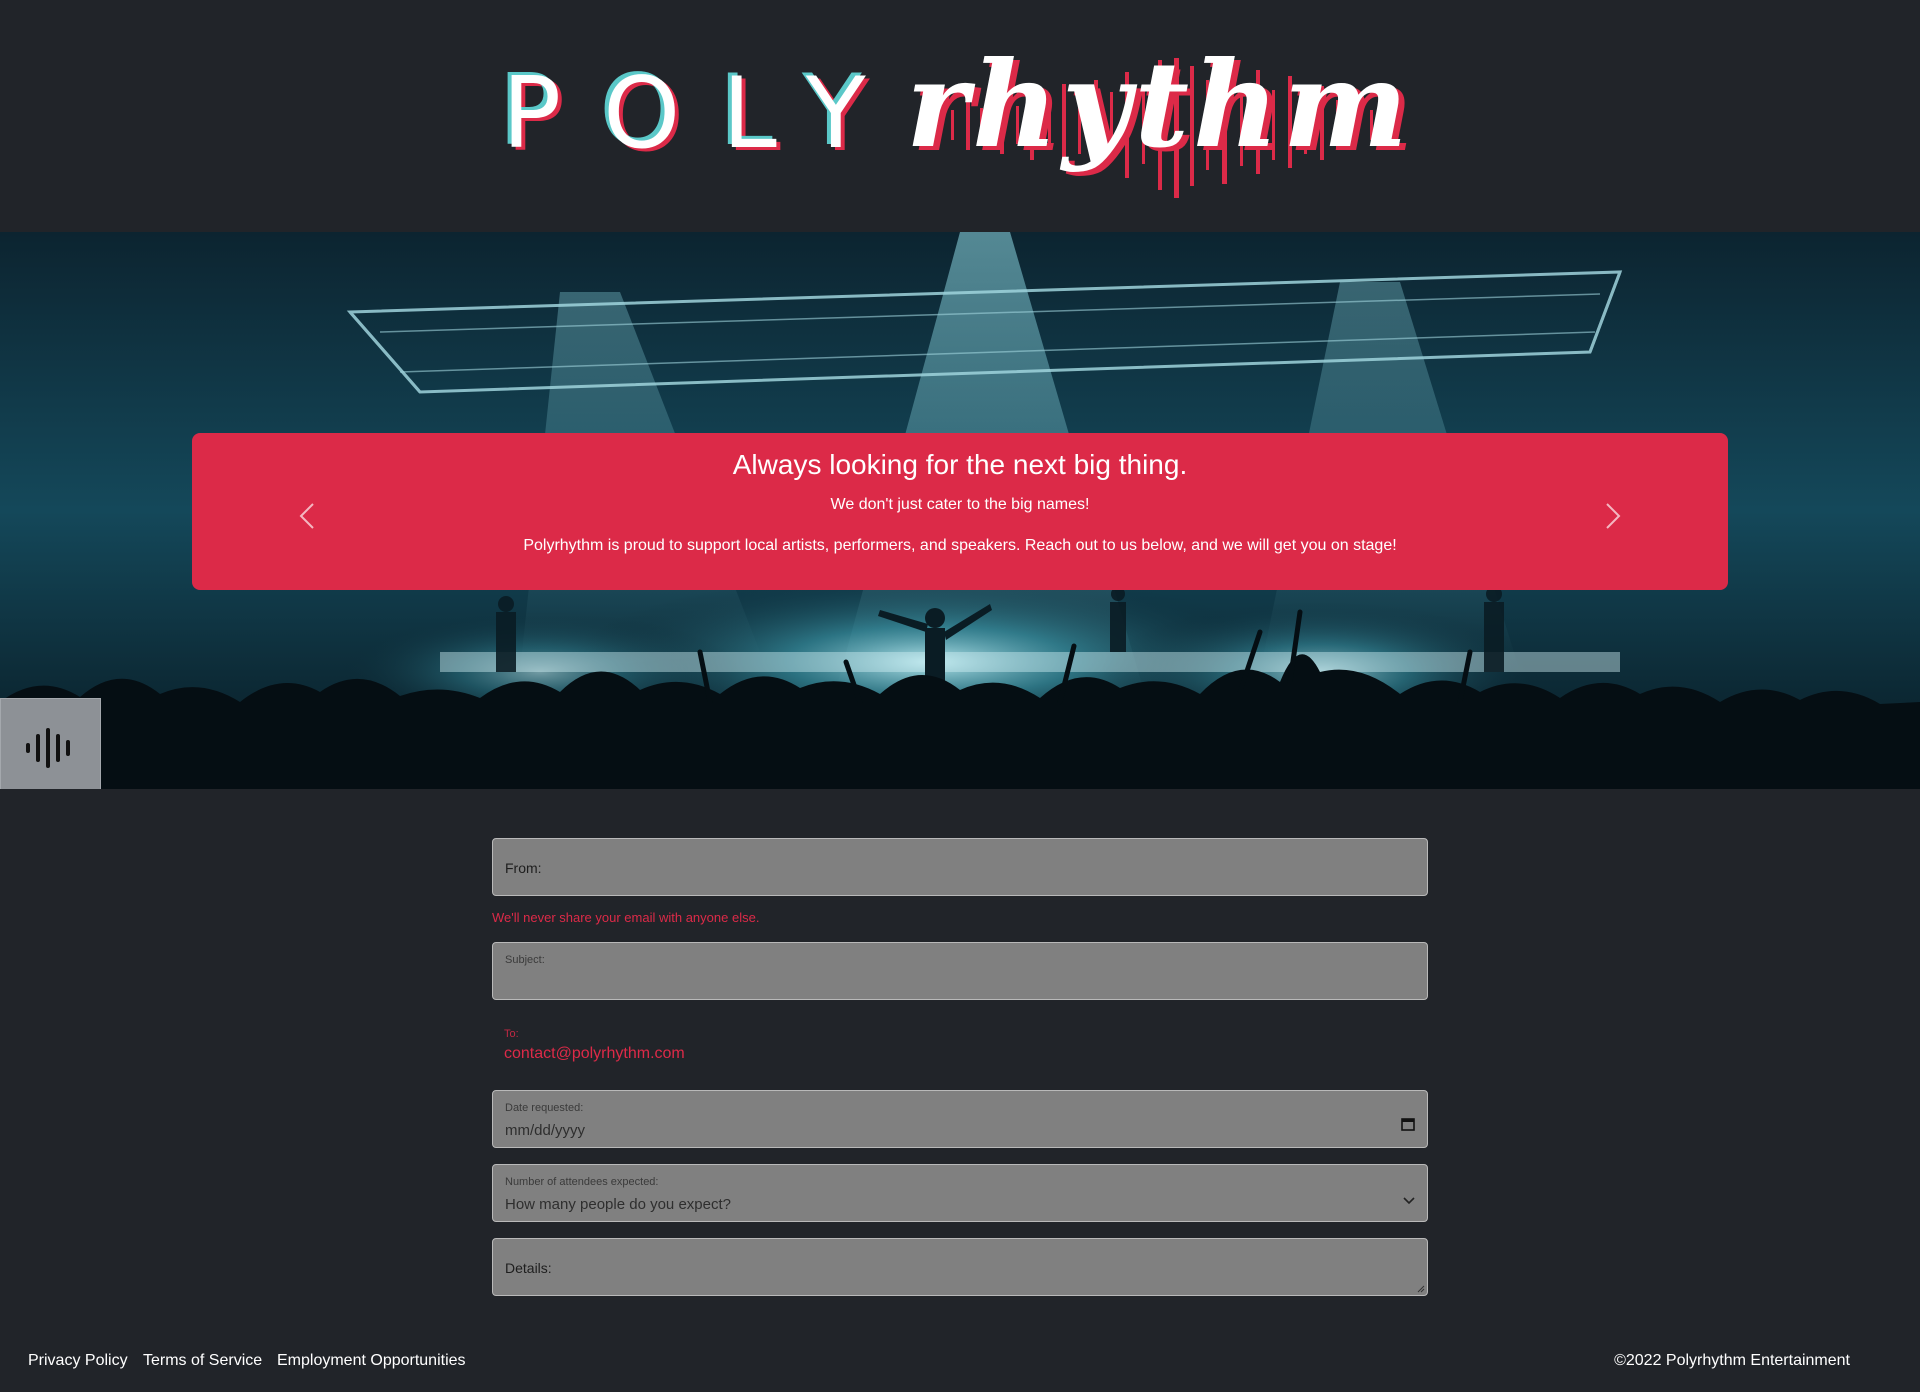 The image size is (1920, 1392). Describe the element at coordinates (1408, 1126) in the screenshot. I see `calendar-icon` at that location.